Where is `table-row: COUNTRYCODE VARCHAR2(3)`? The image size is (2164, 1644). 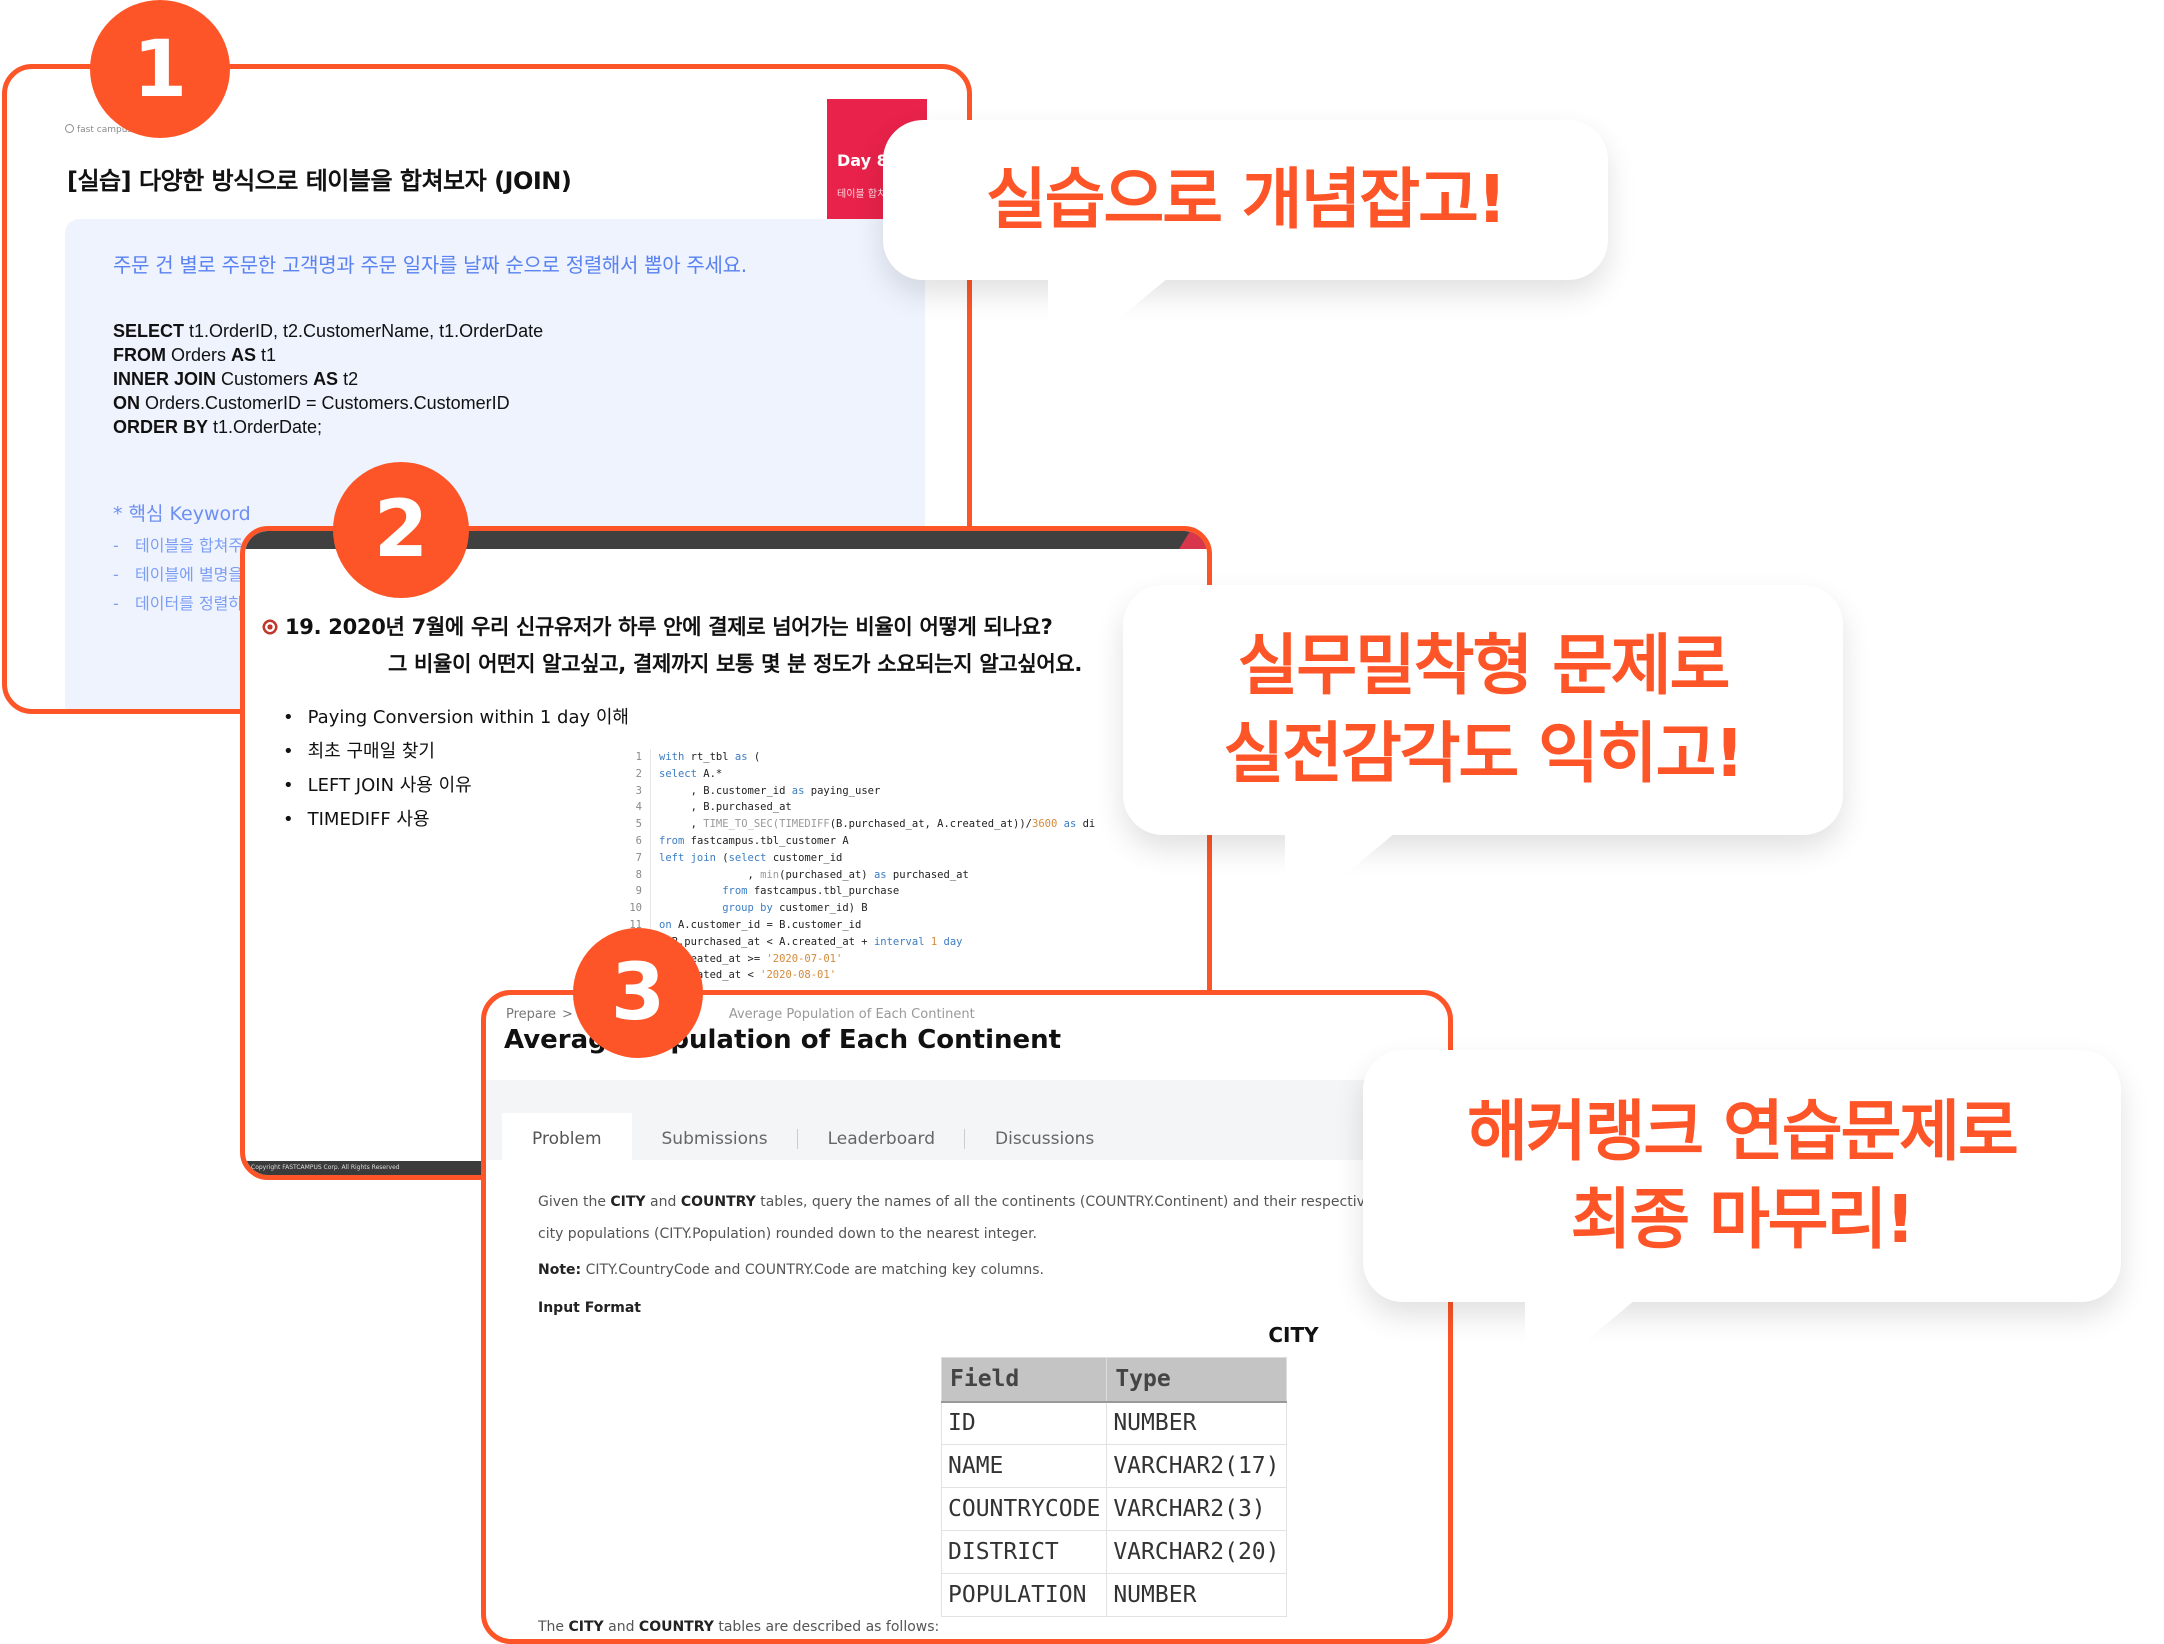 table-row: COUNTRYCODE VARCHAR2(3) is located at coordinates (1113, 1509).